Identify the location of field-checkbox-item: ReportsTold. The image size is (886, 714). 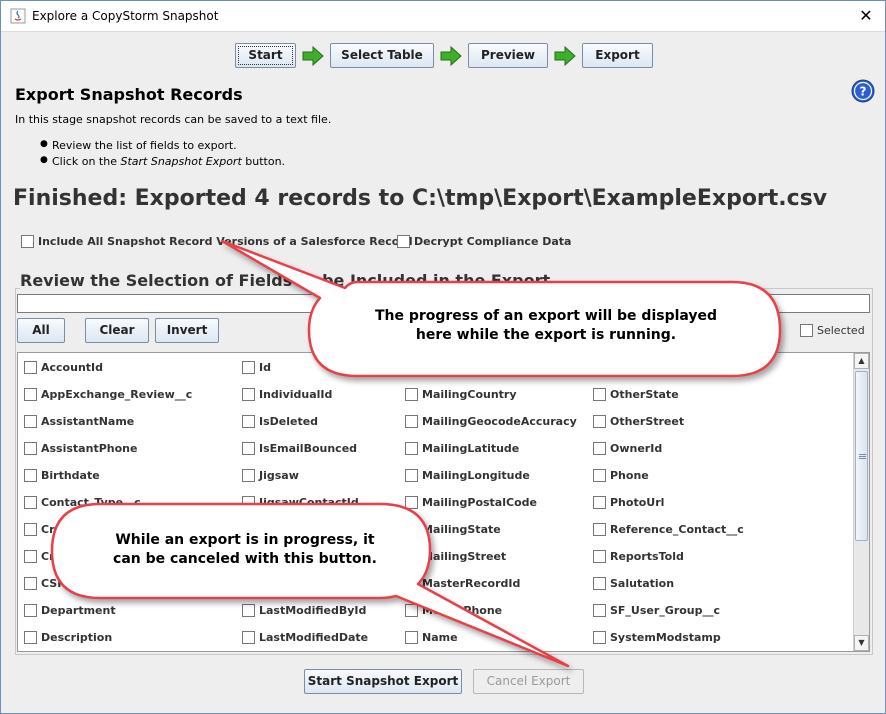
(638, 556).